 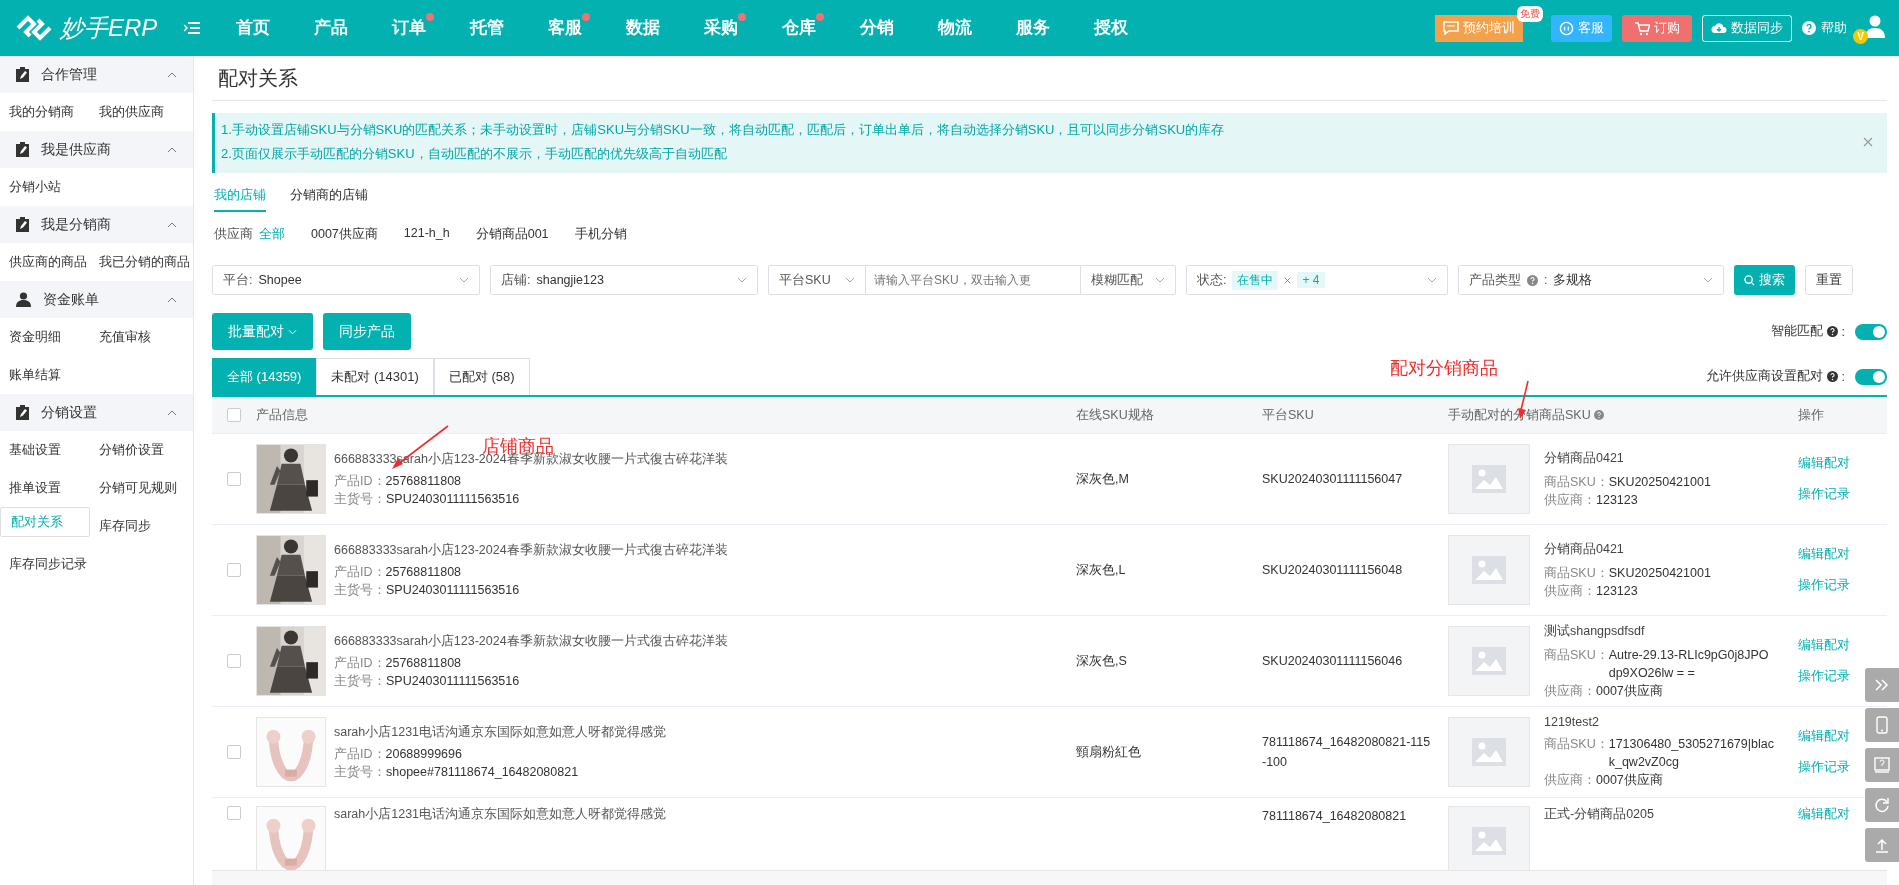 I want to click on back-to-top-button, so click(x=1882, y=845).